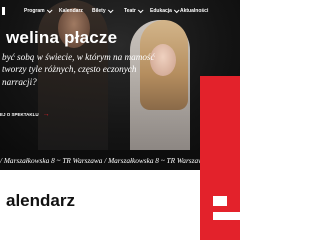 Image resolution: width=320 pixels, height=240 pixels. I want to click on nav-item-teatr: Teatr, so click(134, 10).